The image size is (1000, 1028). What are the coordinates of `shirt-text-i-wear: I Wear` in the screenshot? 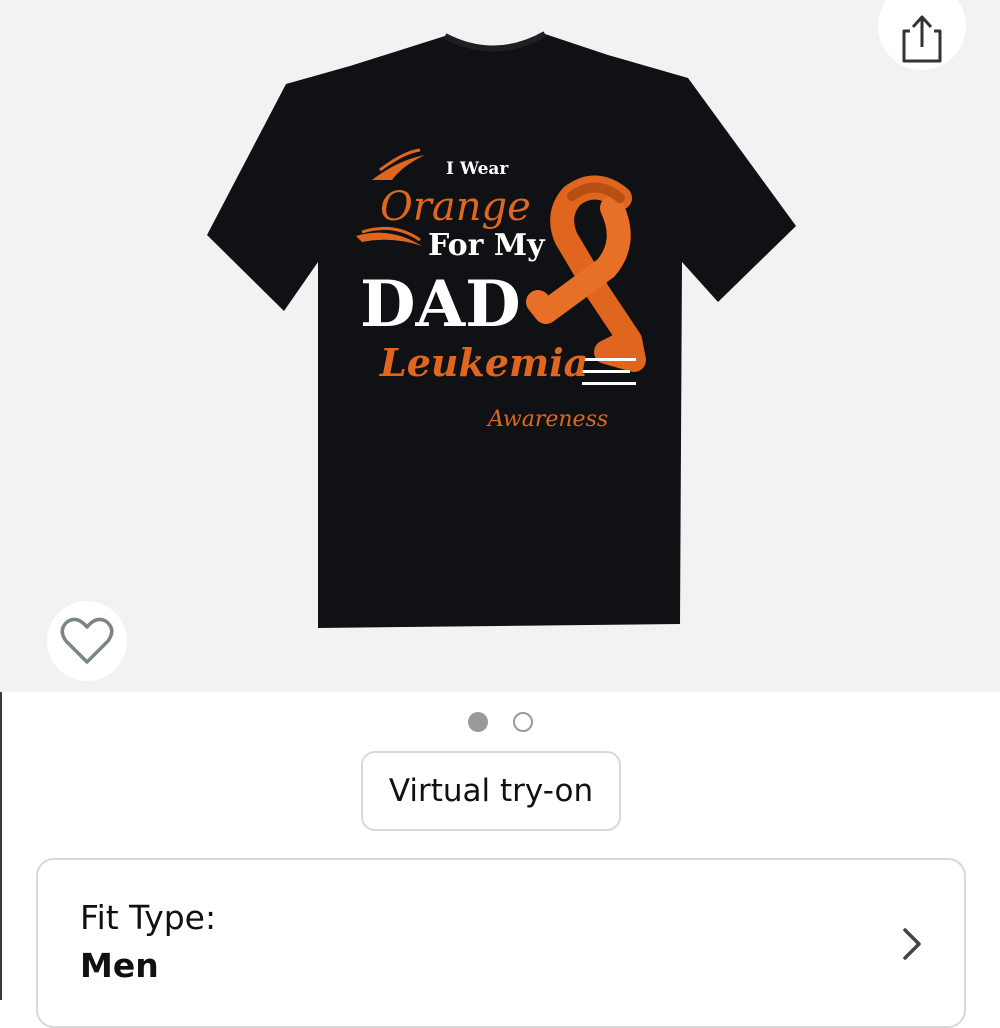 It's located at (477, 169).